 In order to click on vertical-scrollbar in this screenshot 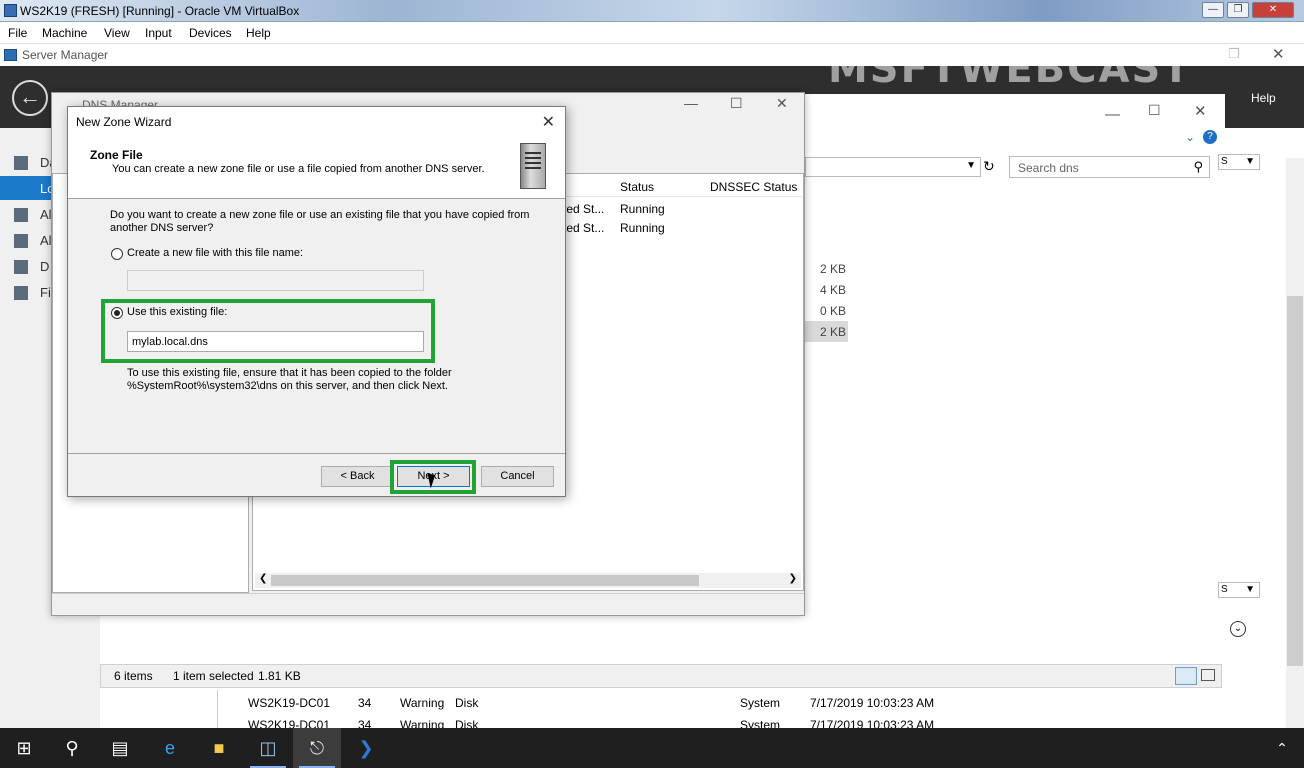, I will do `click(1295, 443)`.